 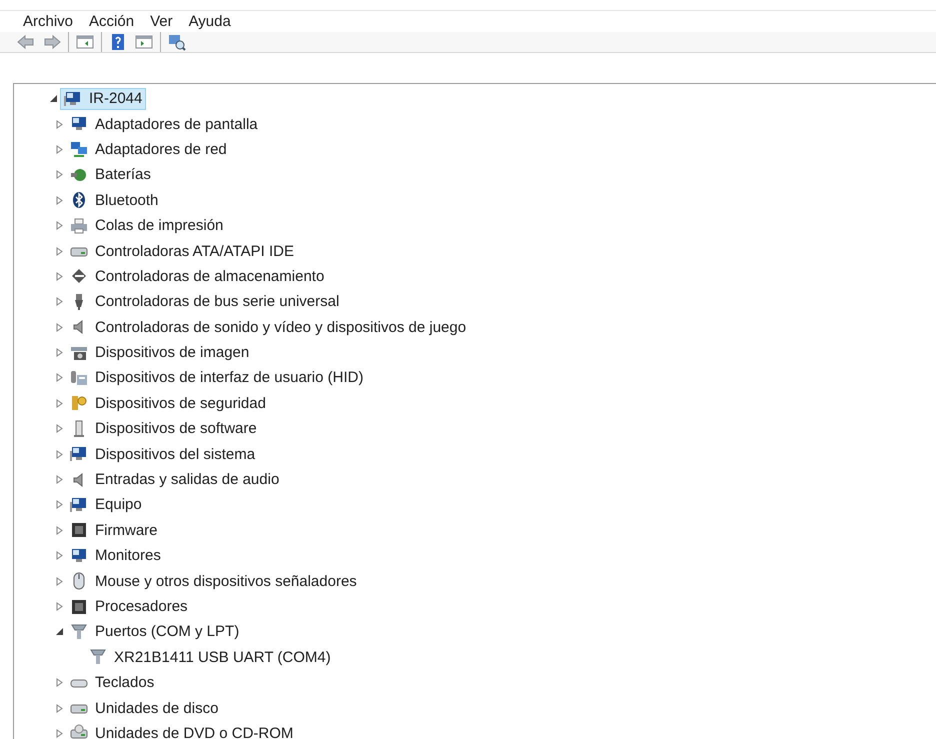 What do you see at coordinates (182, 730) in the screenshot?
I see `tree-item: Unidades de DVD o CD-ROM` at bounding box center [182, 730].